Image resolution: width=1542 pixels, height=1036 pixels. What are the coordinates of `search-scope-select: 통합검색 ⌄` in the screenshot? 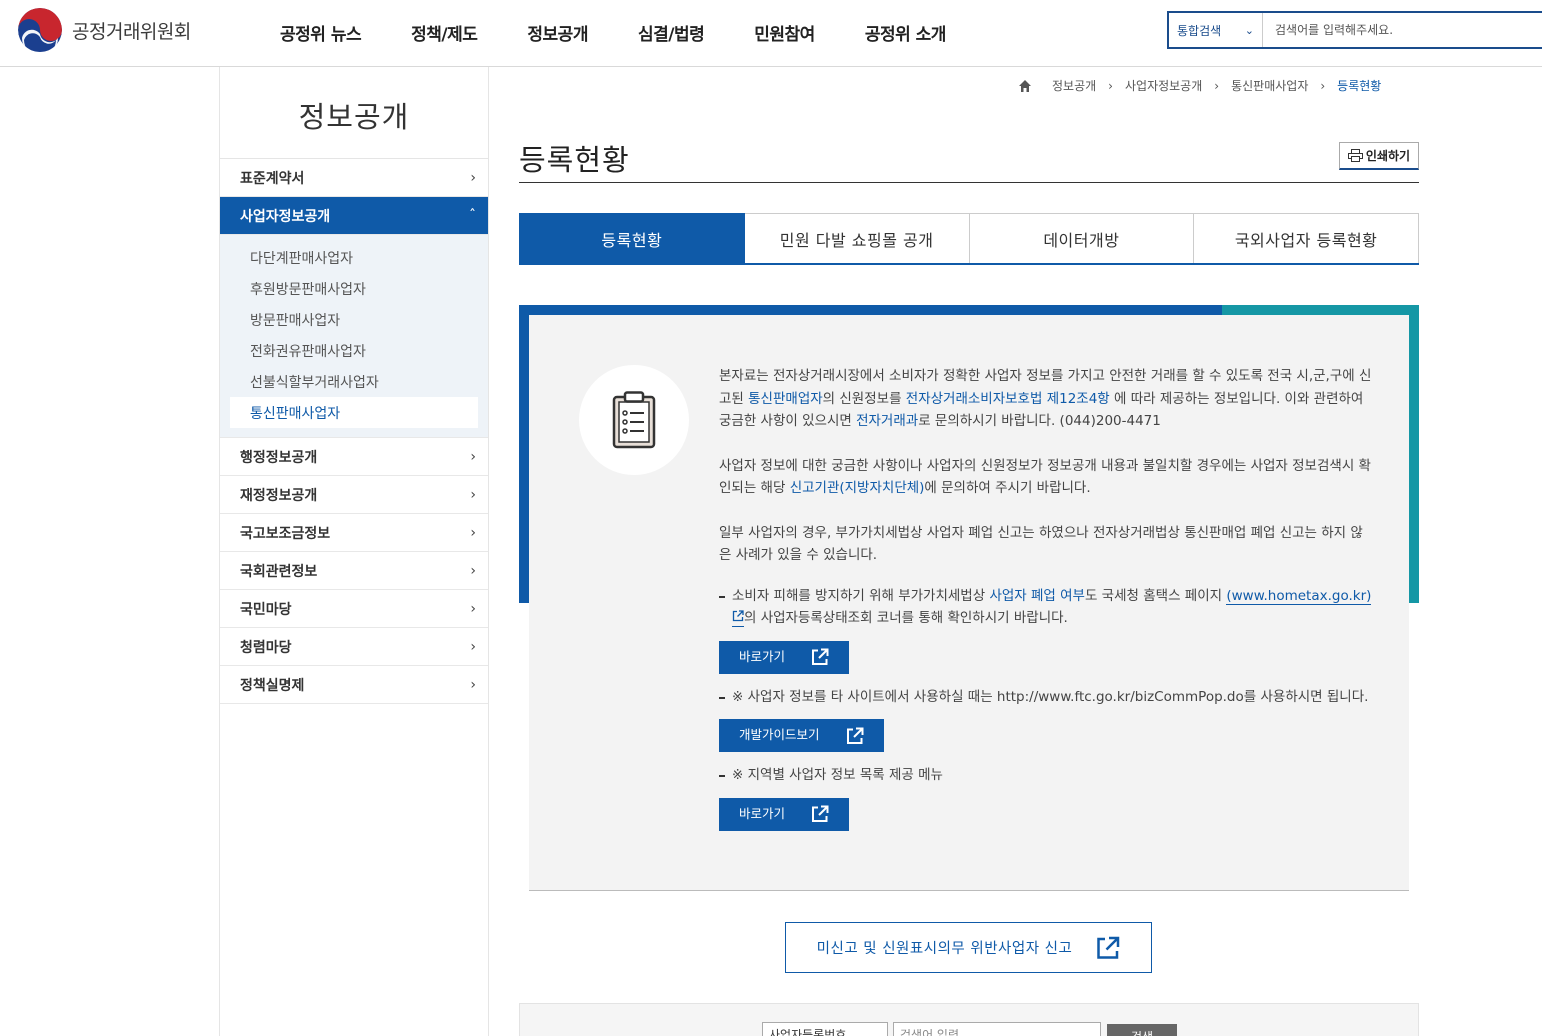 It's located at (1216, 30).